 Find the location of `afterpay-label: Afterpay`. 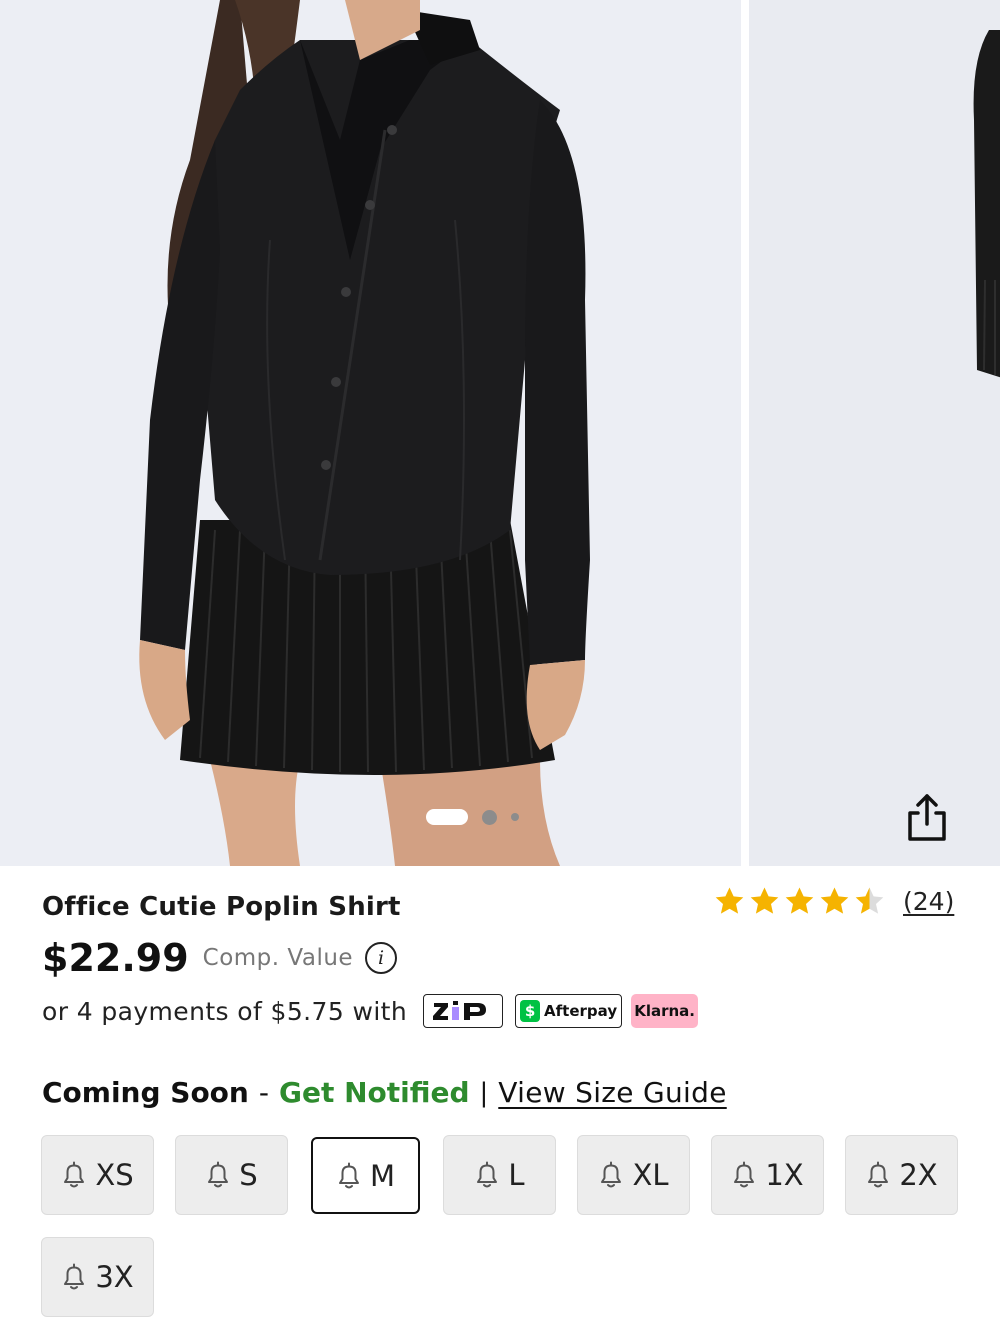

afterpay-label: Afterpay is located at coordinates (581, 1011).